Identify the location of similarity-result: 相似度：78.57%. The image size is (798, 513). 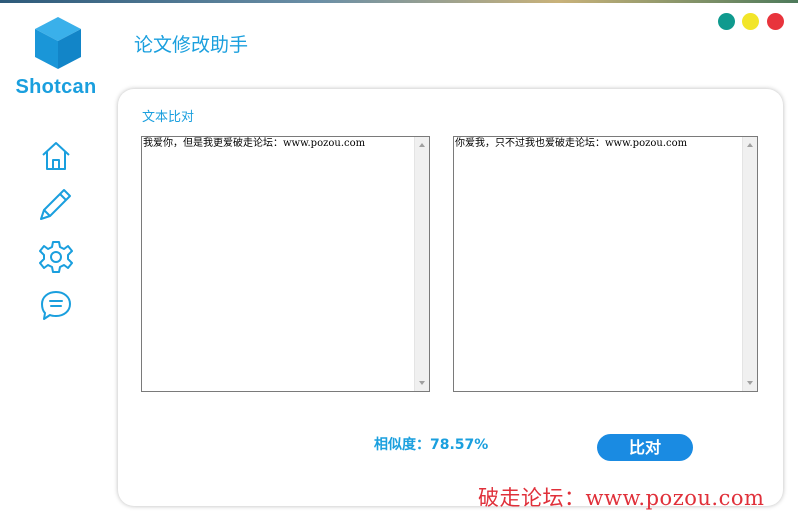
(431, 445).